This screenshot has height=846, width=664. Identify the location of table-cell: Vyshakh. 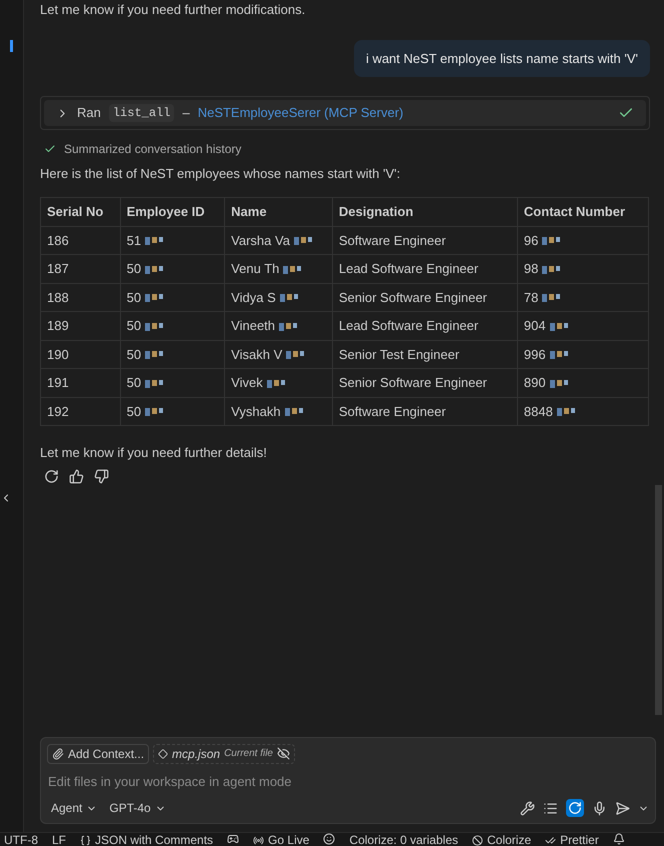
(278, 411).